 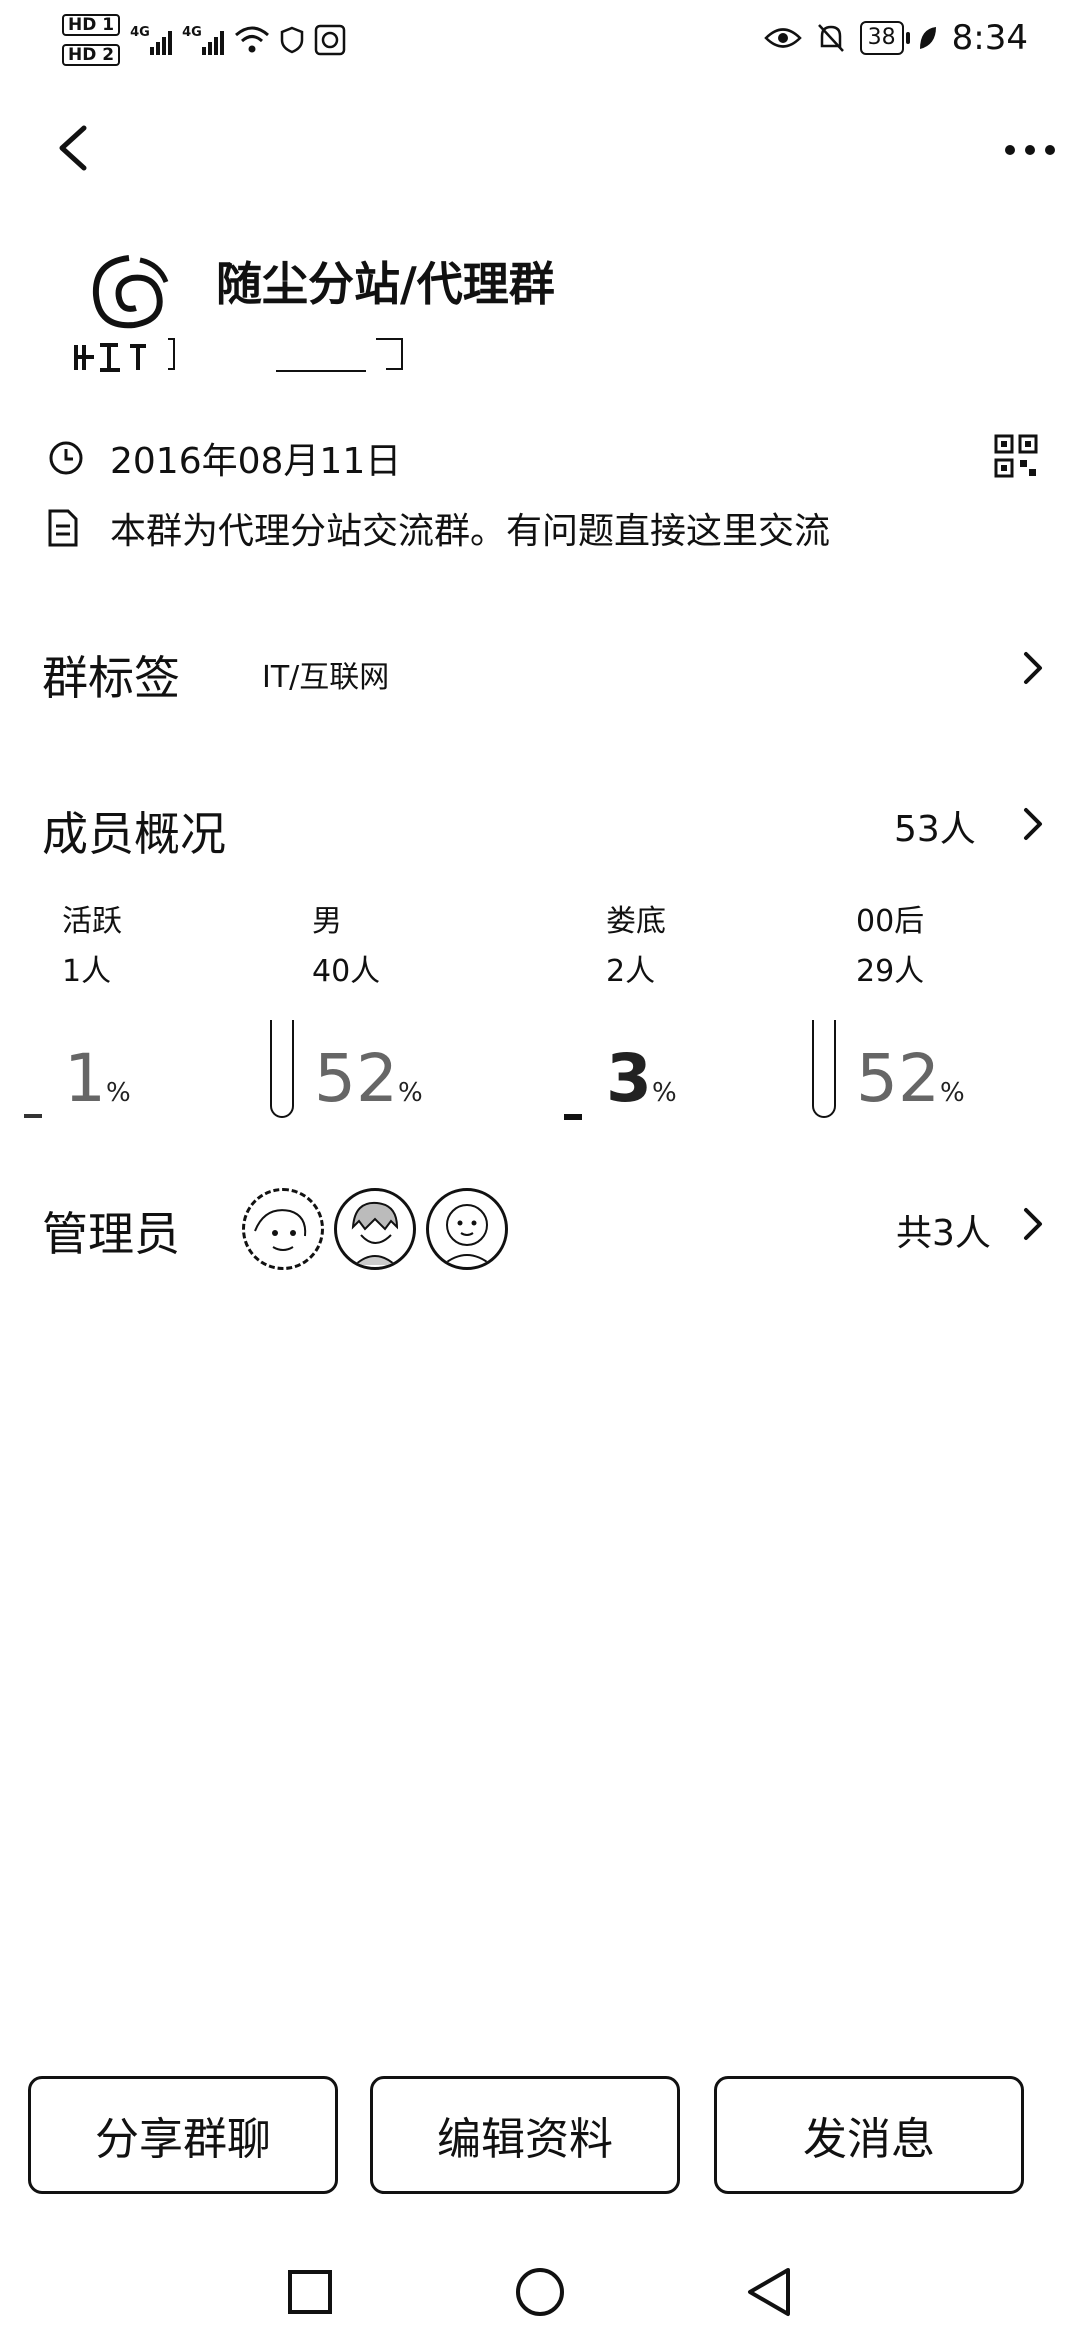 What do you see at coordinates (140, 32) in the screenshot?
I see `network-type-1: 4G` at bounding box center [140, 32].